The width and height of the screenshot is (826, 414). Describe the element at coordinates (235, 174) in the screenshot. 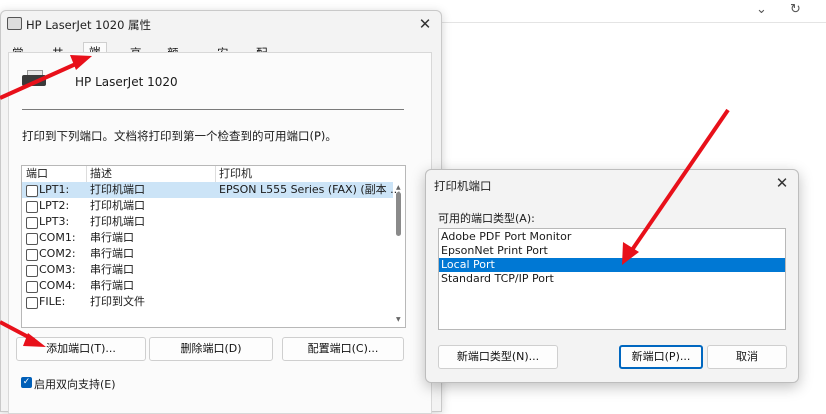

I see `column-header-printer: 打印机` at that location.